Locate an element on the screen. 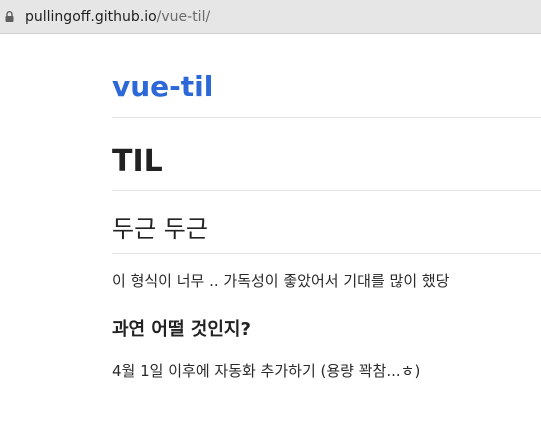  paragraph: 이 형식이 너무 .. 가독성이 좋았어서 기대를 많이 했당 is located at coordinates (281, 281).